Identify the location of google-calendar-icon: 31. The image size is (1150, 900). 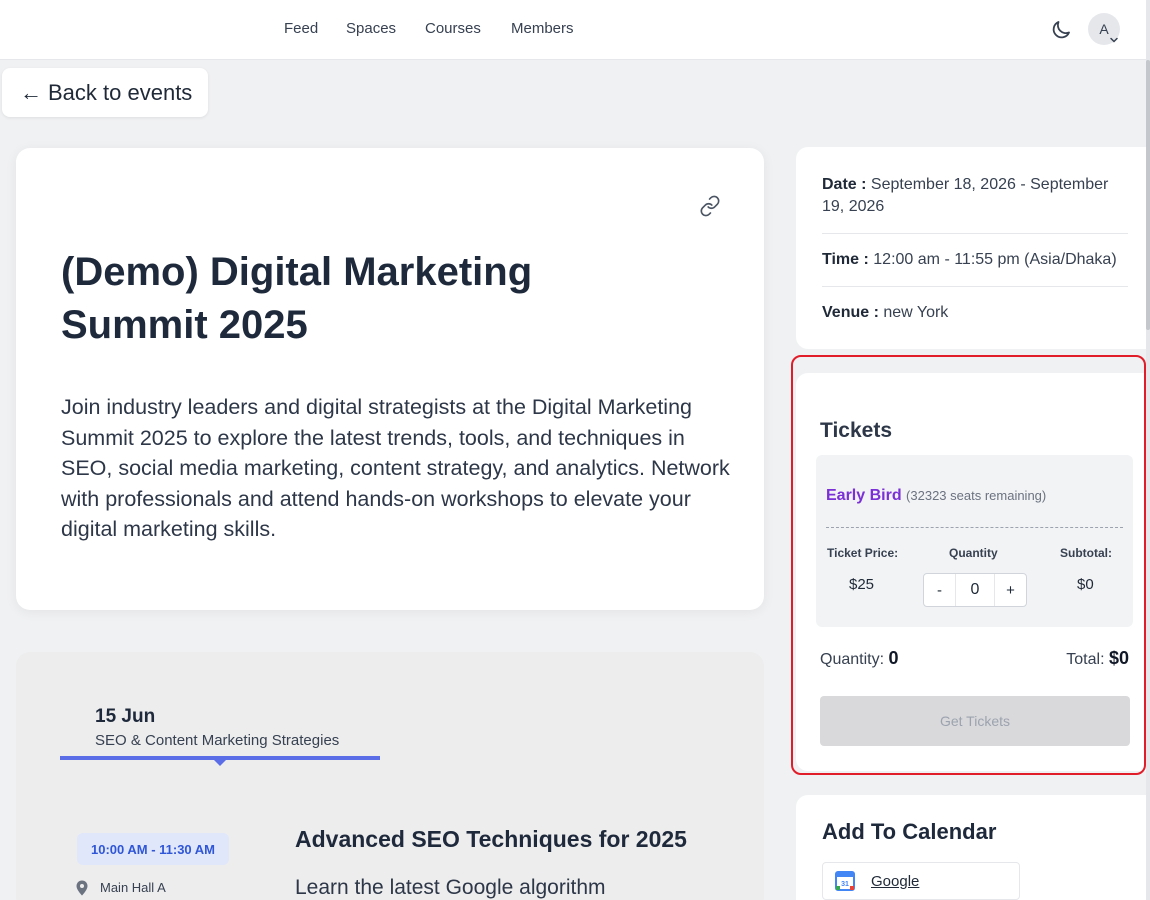
(845, 881).